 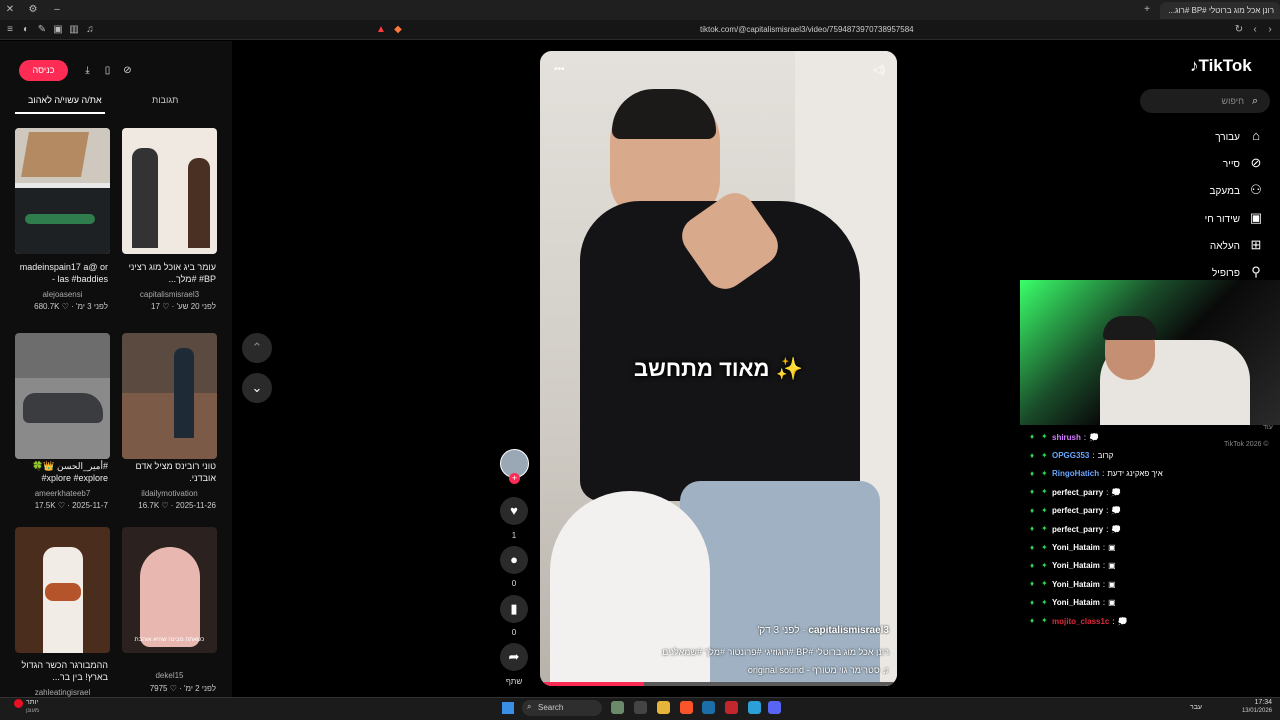 What do you see at coordinates (562, 708) in the screenshot?
I see `taskbar-search: Search` at bounding box center [562, 708].